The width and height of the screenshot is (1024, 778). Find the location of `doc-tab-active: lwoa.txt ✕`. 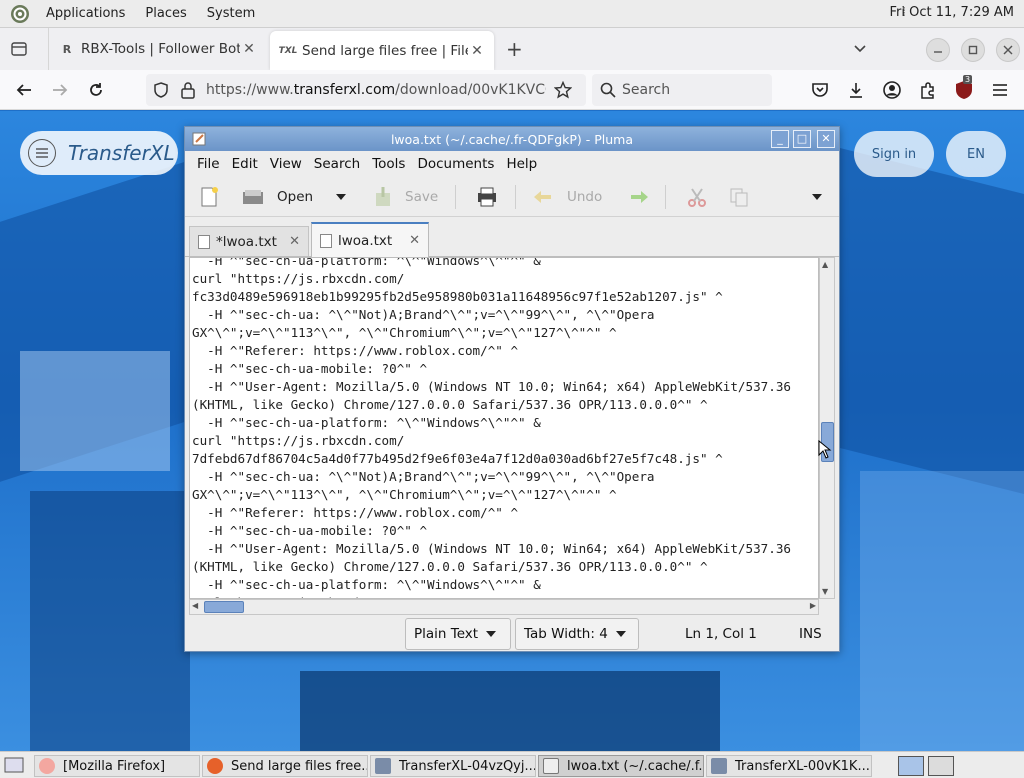

doc-tab-active: lwoa.txt ✕ is located at coordinates (370, 239).